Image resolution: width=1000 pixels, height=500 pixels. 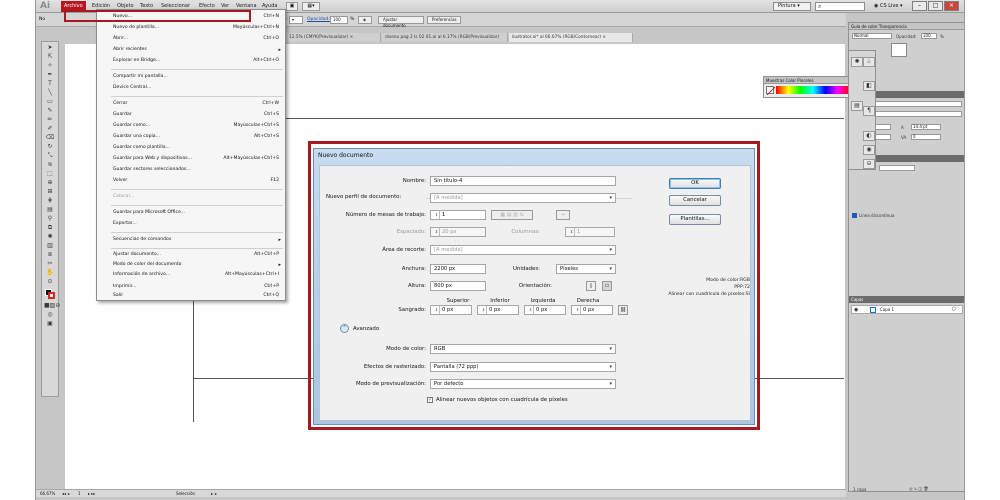 I want to click on direct-selection-tool-icon: ⇱, so click(x=50, y=56).